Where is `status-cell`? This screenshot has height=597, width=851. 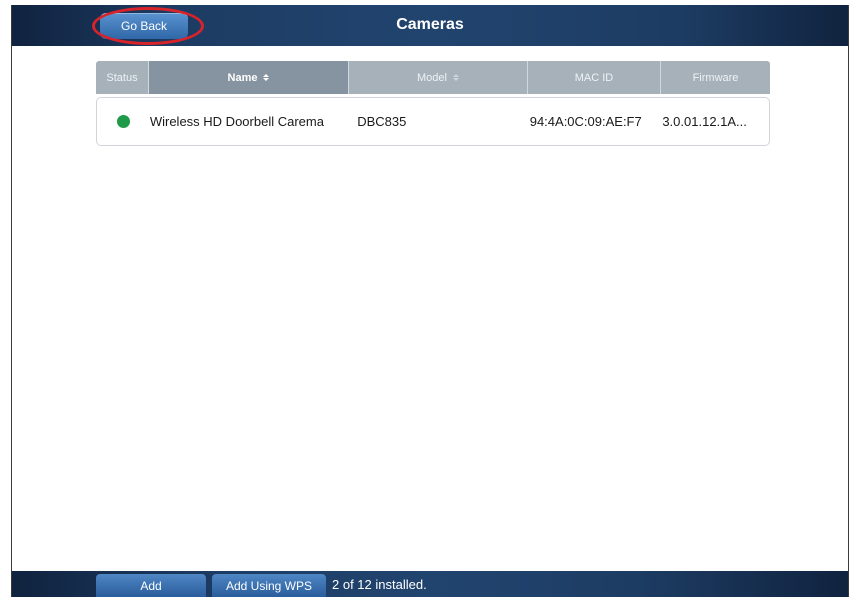 status-cell is located at coordinates (123, 121).